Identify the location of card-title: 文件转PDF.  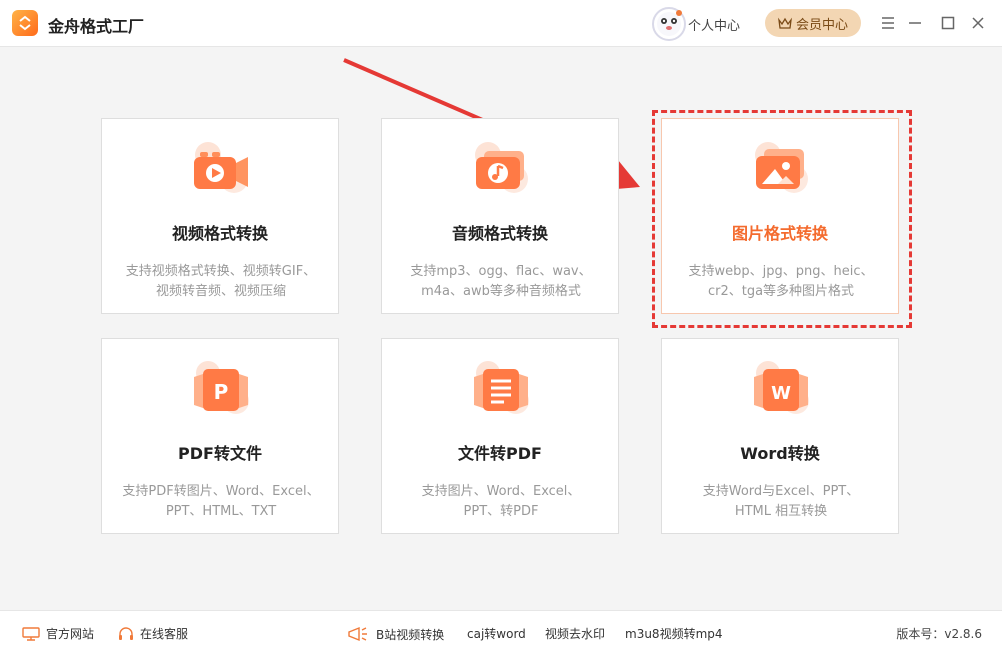
(500, 453).